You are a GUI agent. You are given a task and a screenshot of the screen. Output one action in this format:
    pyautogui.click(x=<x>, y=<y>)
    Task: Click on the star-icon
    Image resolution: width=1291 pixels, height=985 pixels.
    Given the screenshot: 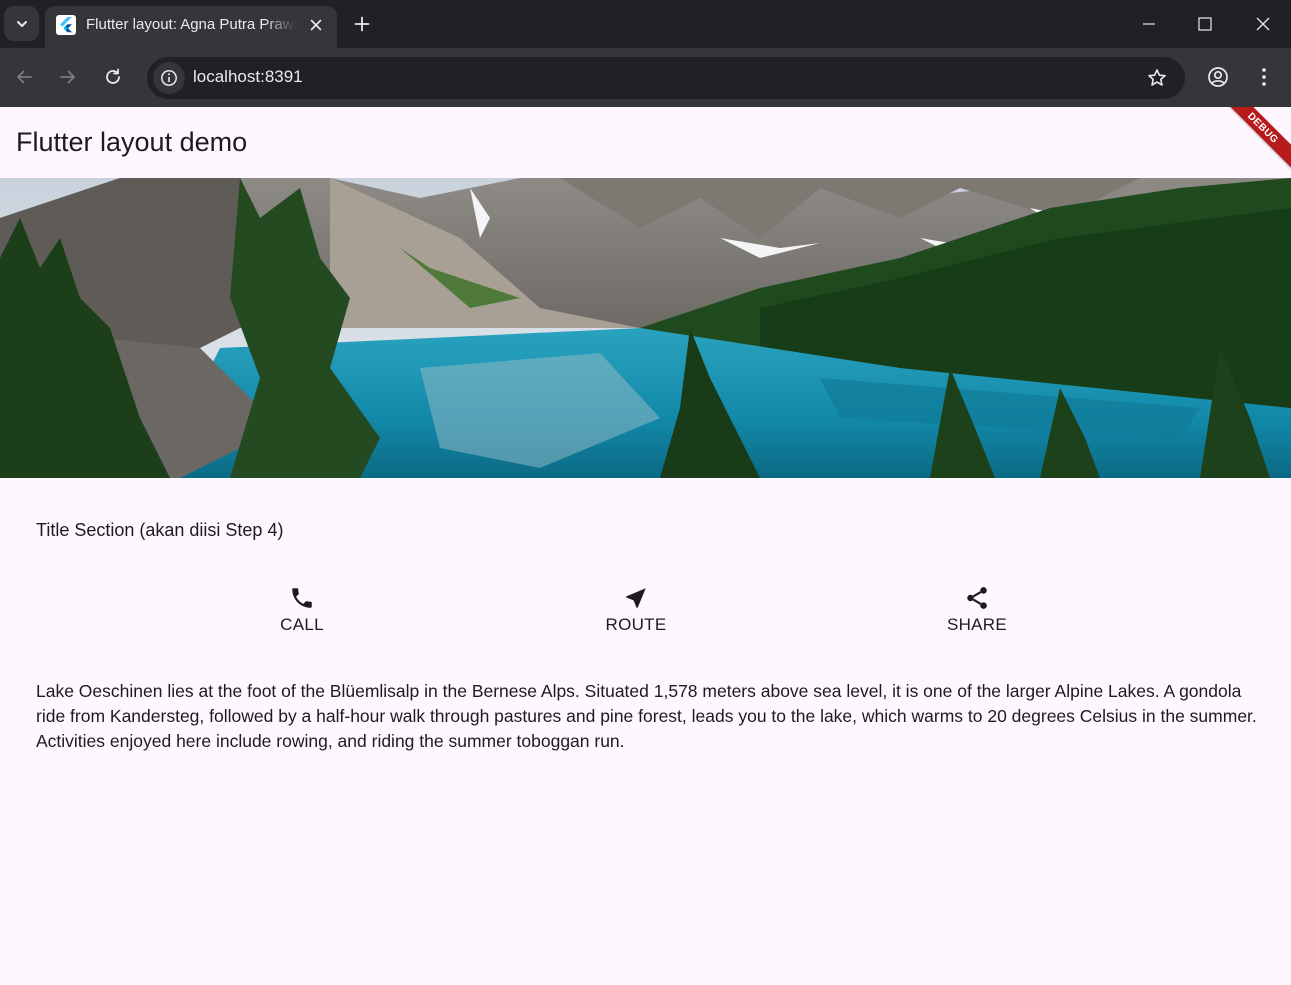 What is the action you would take?
    pyautogui.click(x=1157, y=77)
    